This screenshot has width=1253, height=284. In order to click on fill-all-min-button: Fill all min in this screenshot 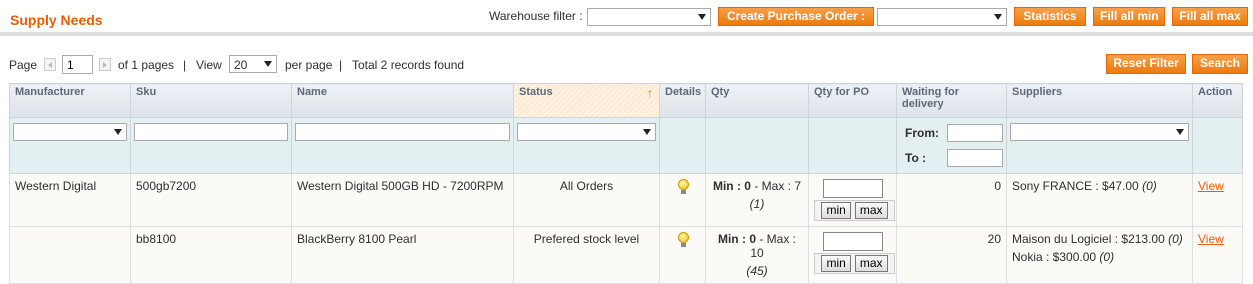, I will do `click(1129, 16)`.